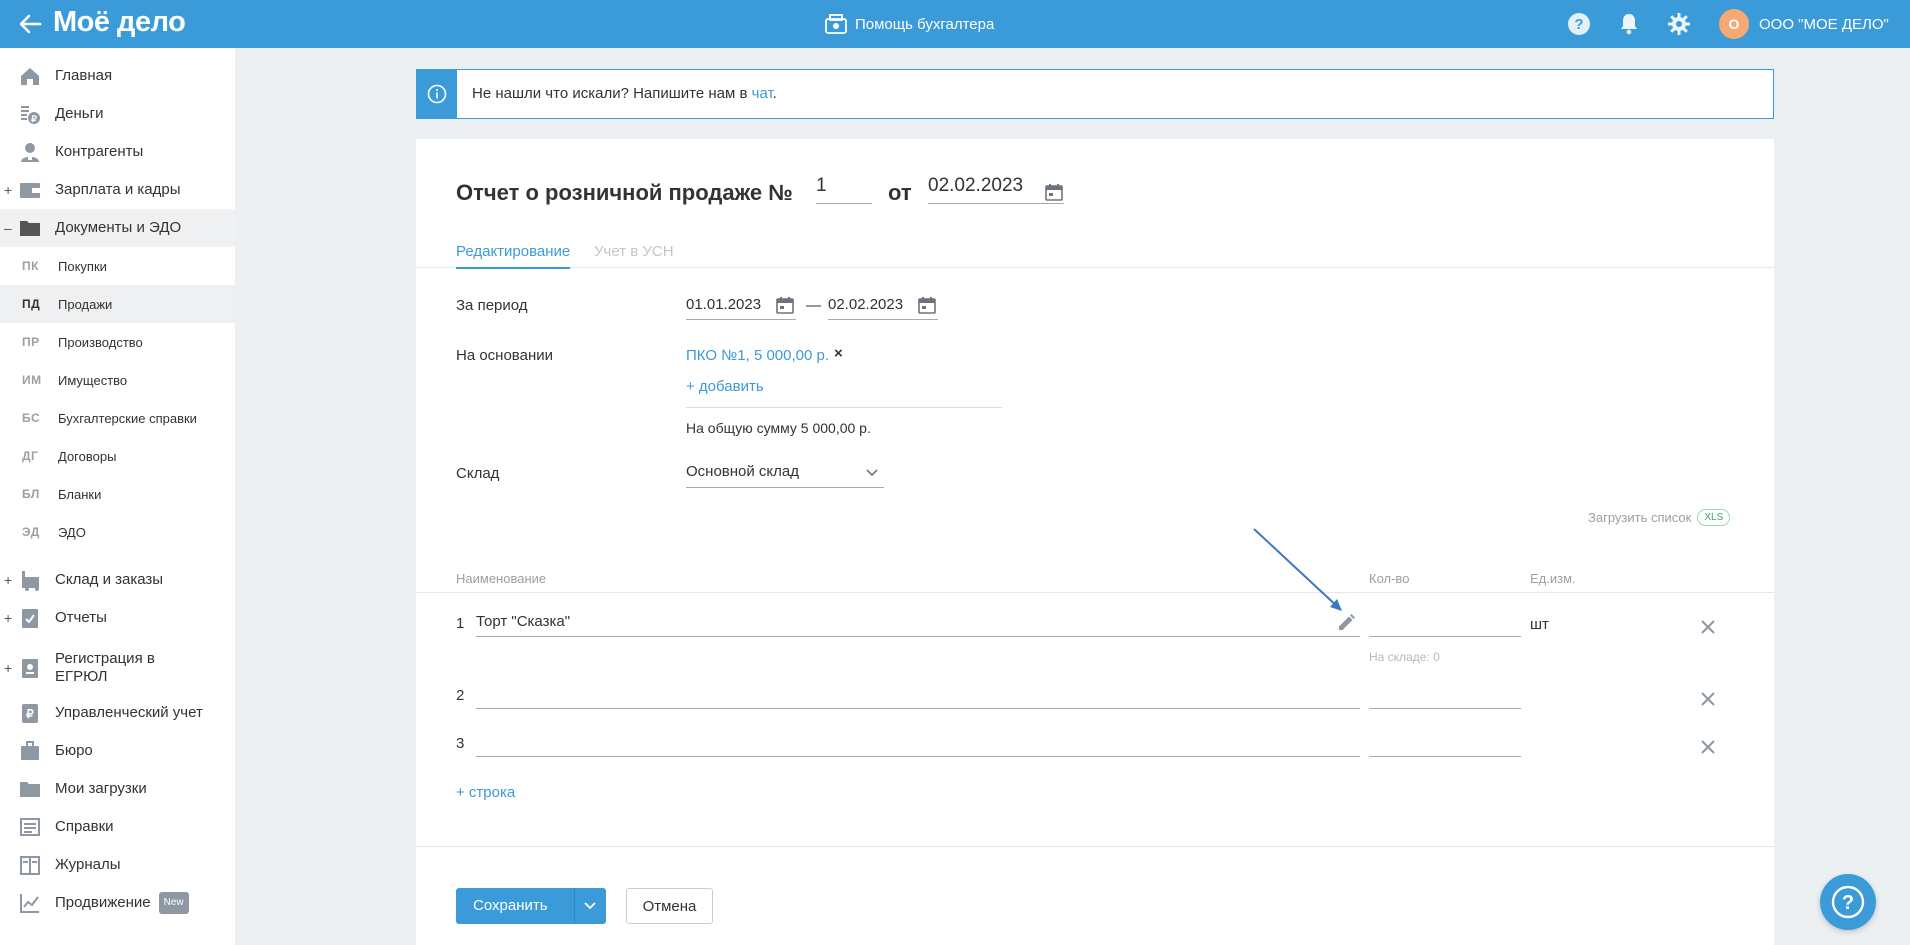 The width and height of the screenshot is (1910, 945). What do you see at coordinates (117, 190) in the screenshot?
I see `sidebar-item-salary: + Зарплата и кадры` at bounding box center [117, 190].